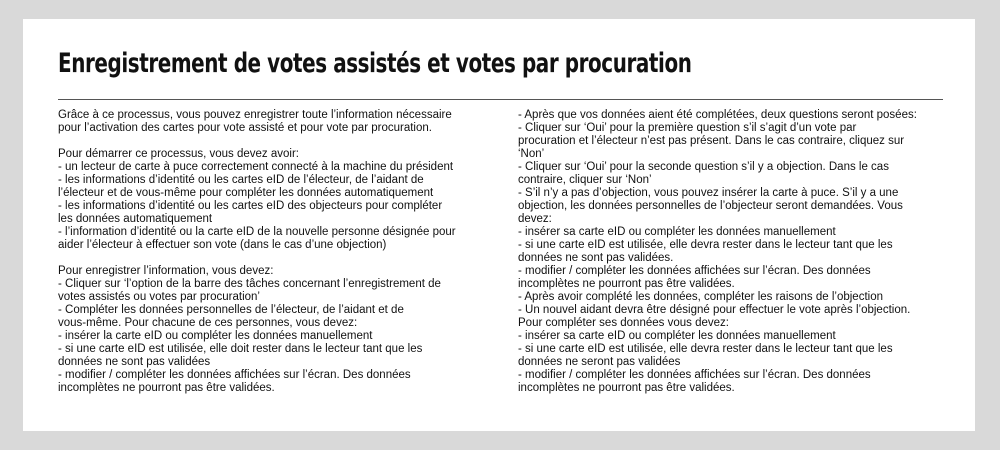 This screenshot has width=1000, height=450. What do you see at coordinates (596, 258) in the screenshot?
I see `text-line: données ne sont pas validées.` at bounding box center [596, 258].